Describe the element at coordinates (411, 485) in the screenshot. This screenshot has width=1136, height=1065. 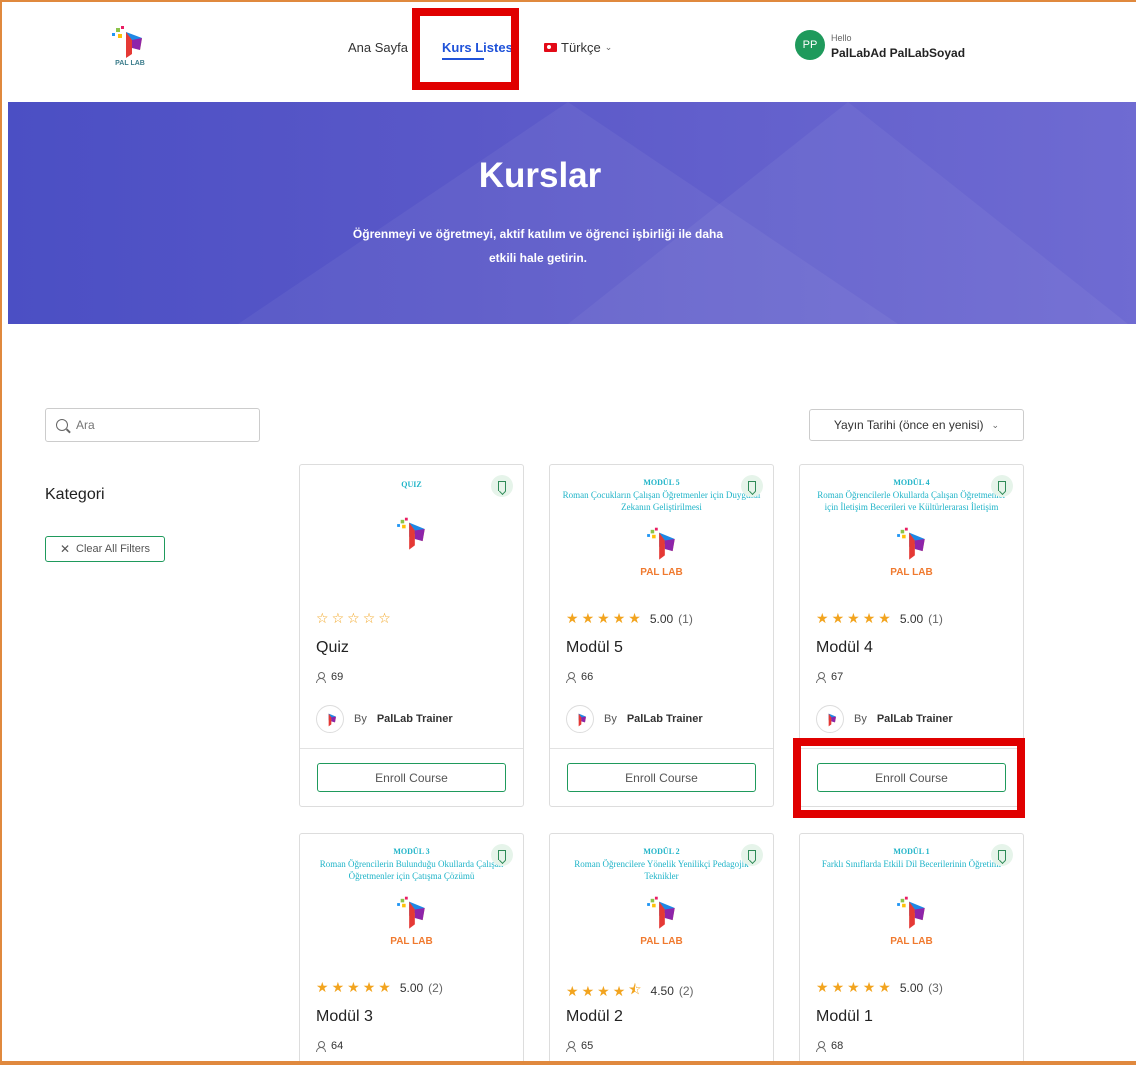
I see `cover-title: QUIZ` at that location.